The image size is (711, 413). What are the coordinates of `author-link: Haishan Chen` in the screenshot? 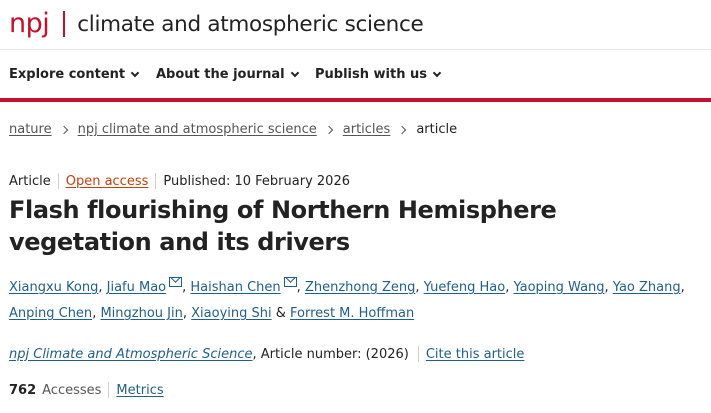 It's located at (243, 286).